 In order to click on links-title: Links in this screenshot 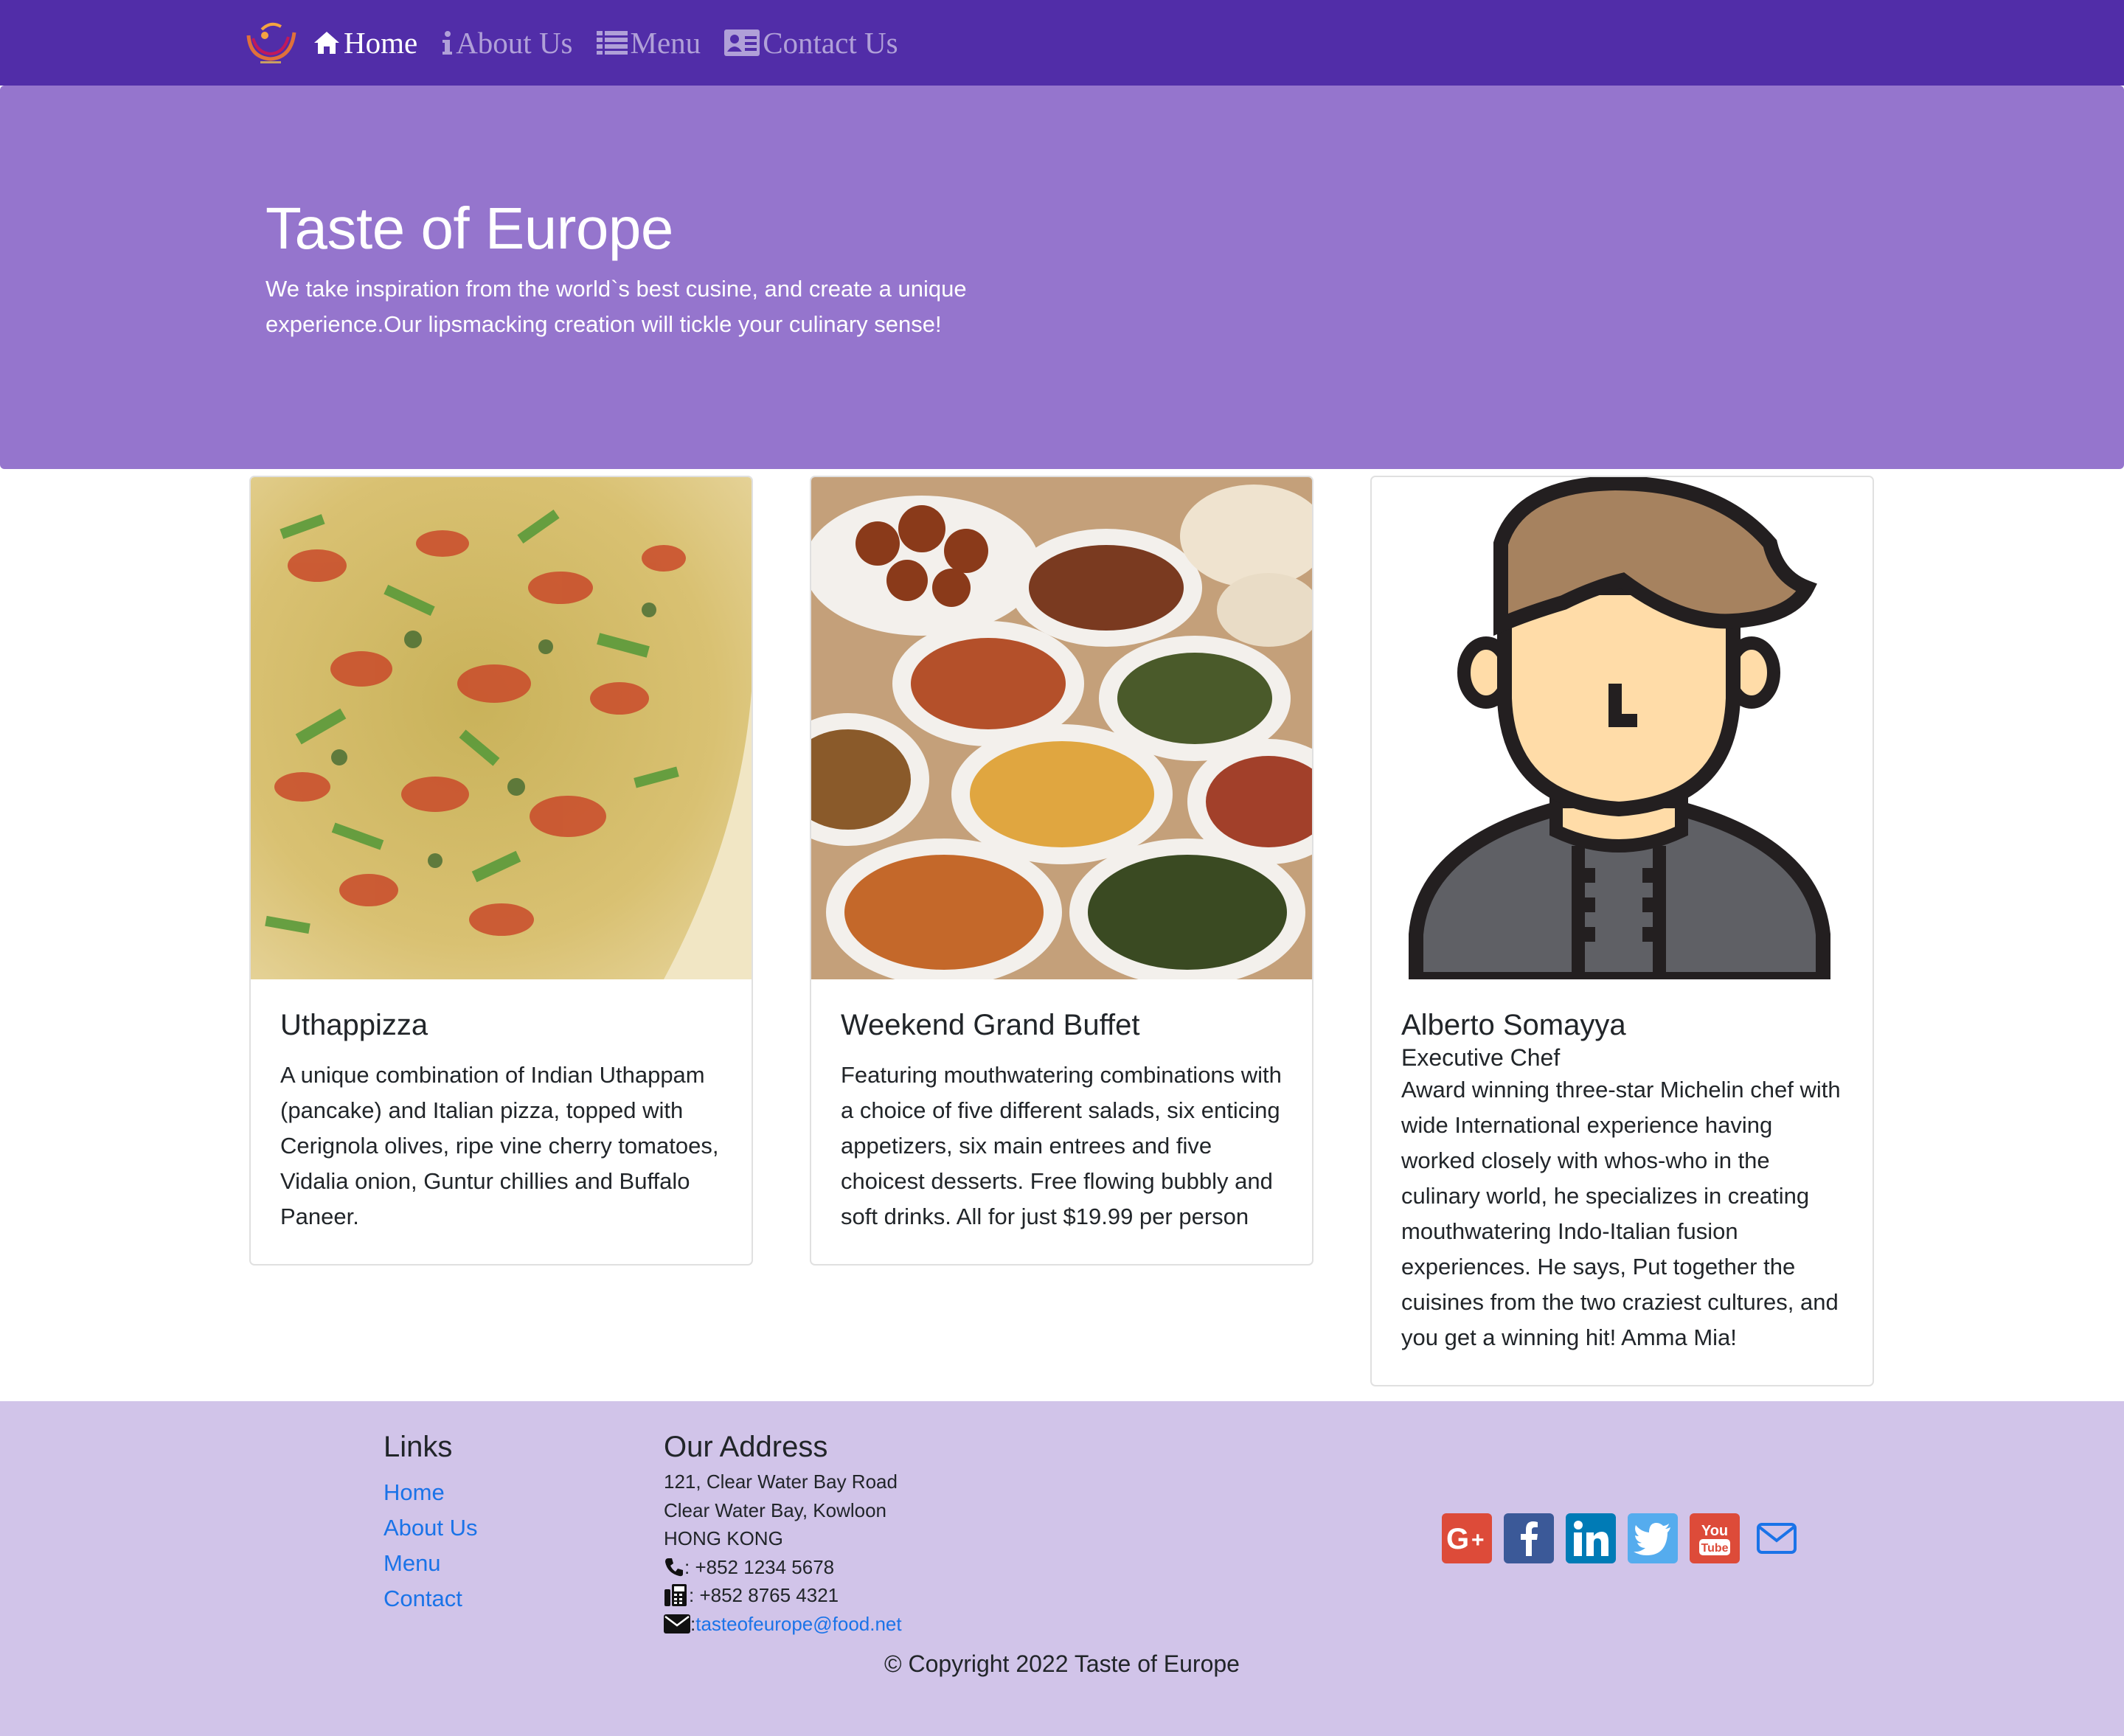, I will do `click(418, 1447)`.